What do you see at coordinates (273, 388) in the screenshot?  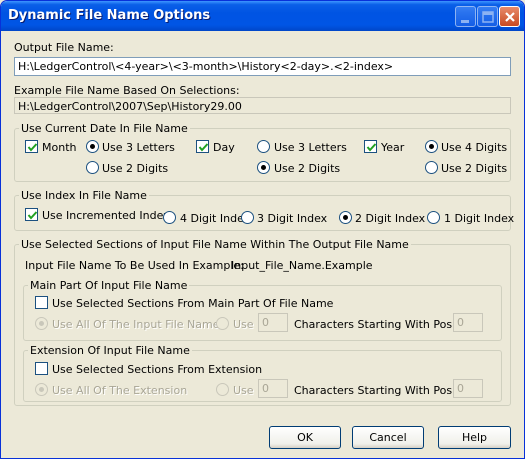 I see `extension-use-count-input: 0` at bounding box center [273, 388].